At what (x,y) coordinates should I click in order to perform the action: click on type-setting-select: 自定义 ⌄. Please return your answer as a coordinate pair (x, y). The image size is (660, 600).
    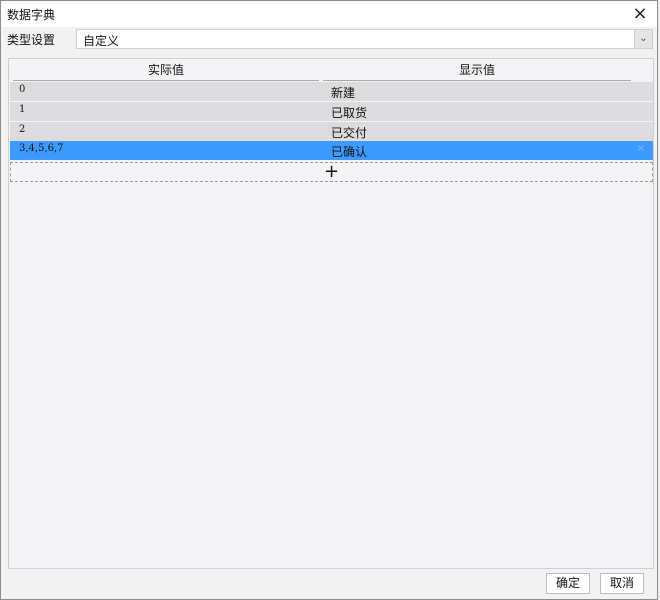
    Looking at the image, I should click on (364, 39).